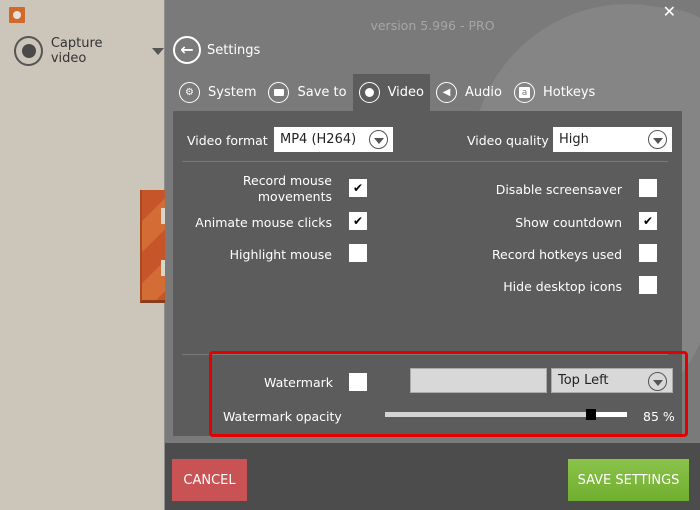 This screenshot has width=700, height=510. What do you see at coordinates (234, 50) in the screenshot?
I see `settings-title: Settings` at bounding box center [234, 50].